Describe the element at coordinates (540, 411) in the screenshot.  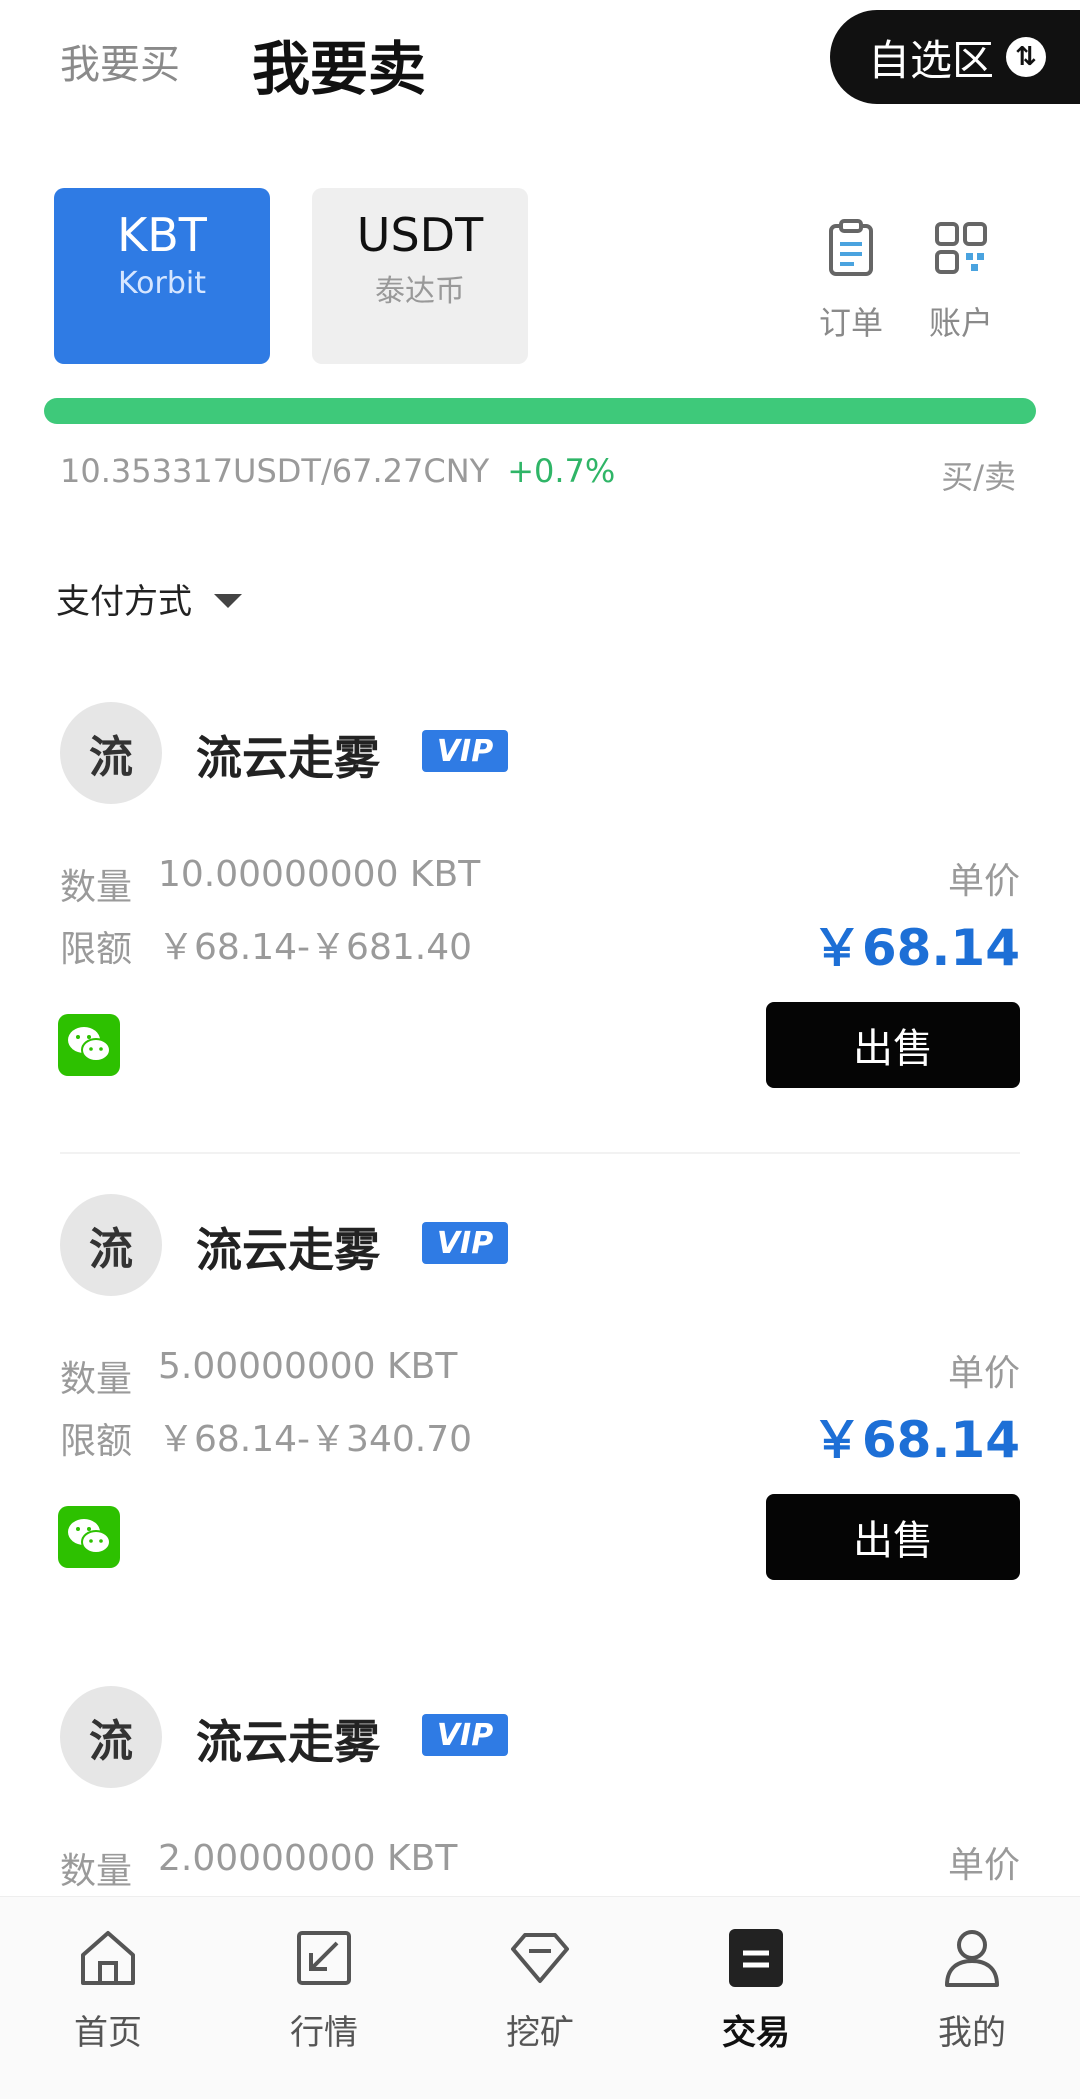
I see `progress-bar` at that location.